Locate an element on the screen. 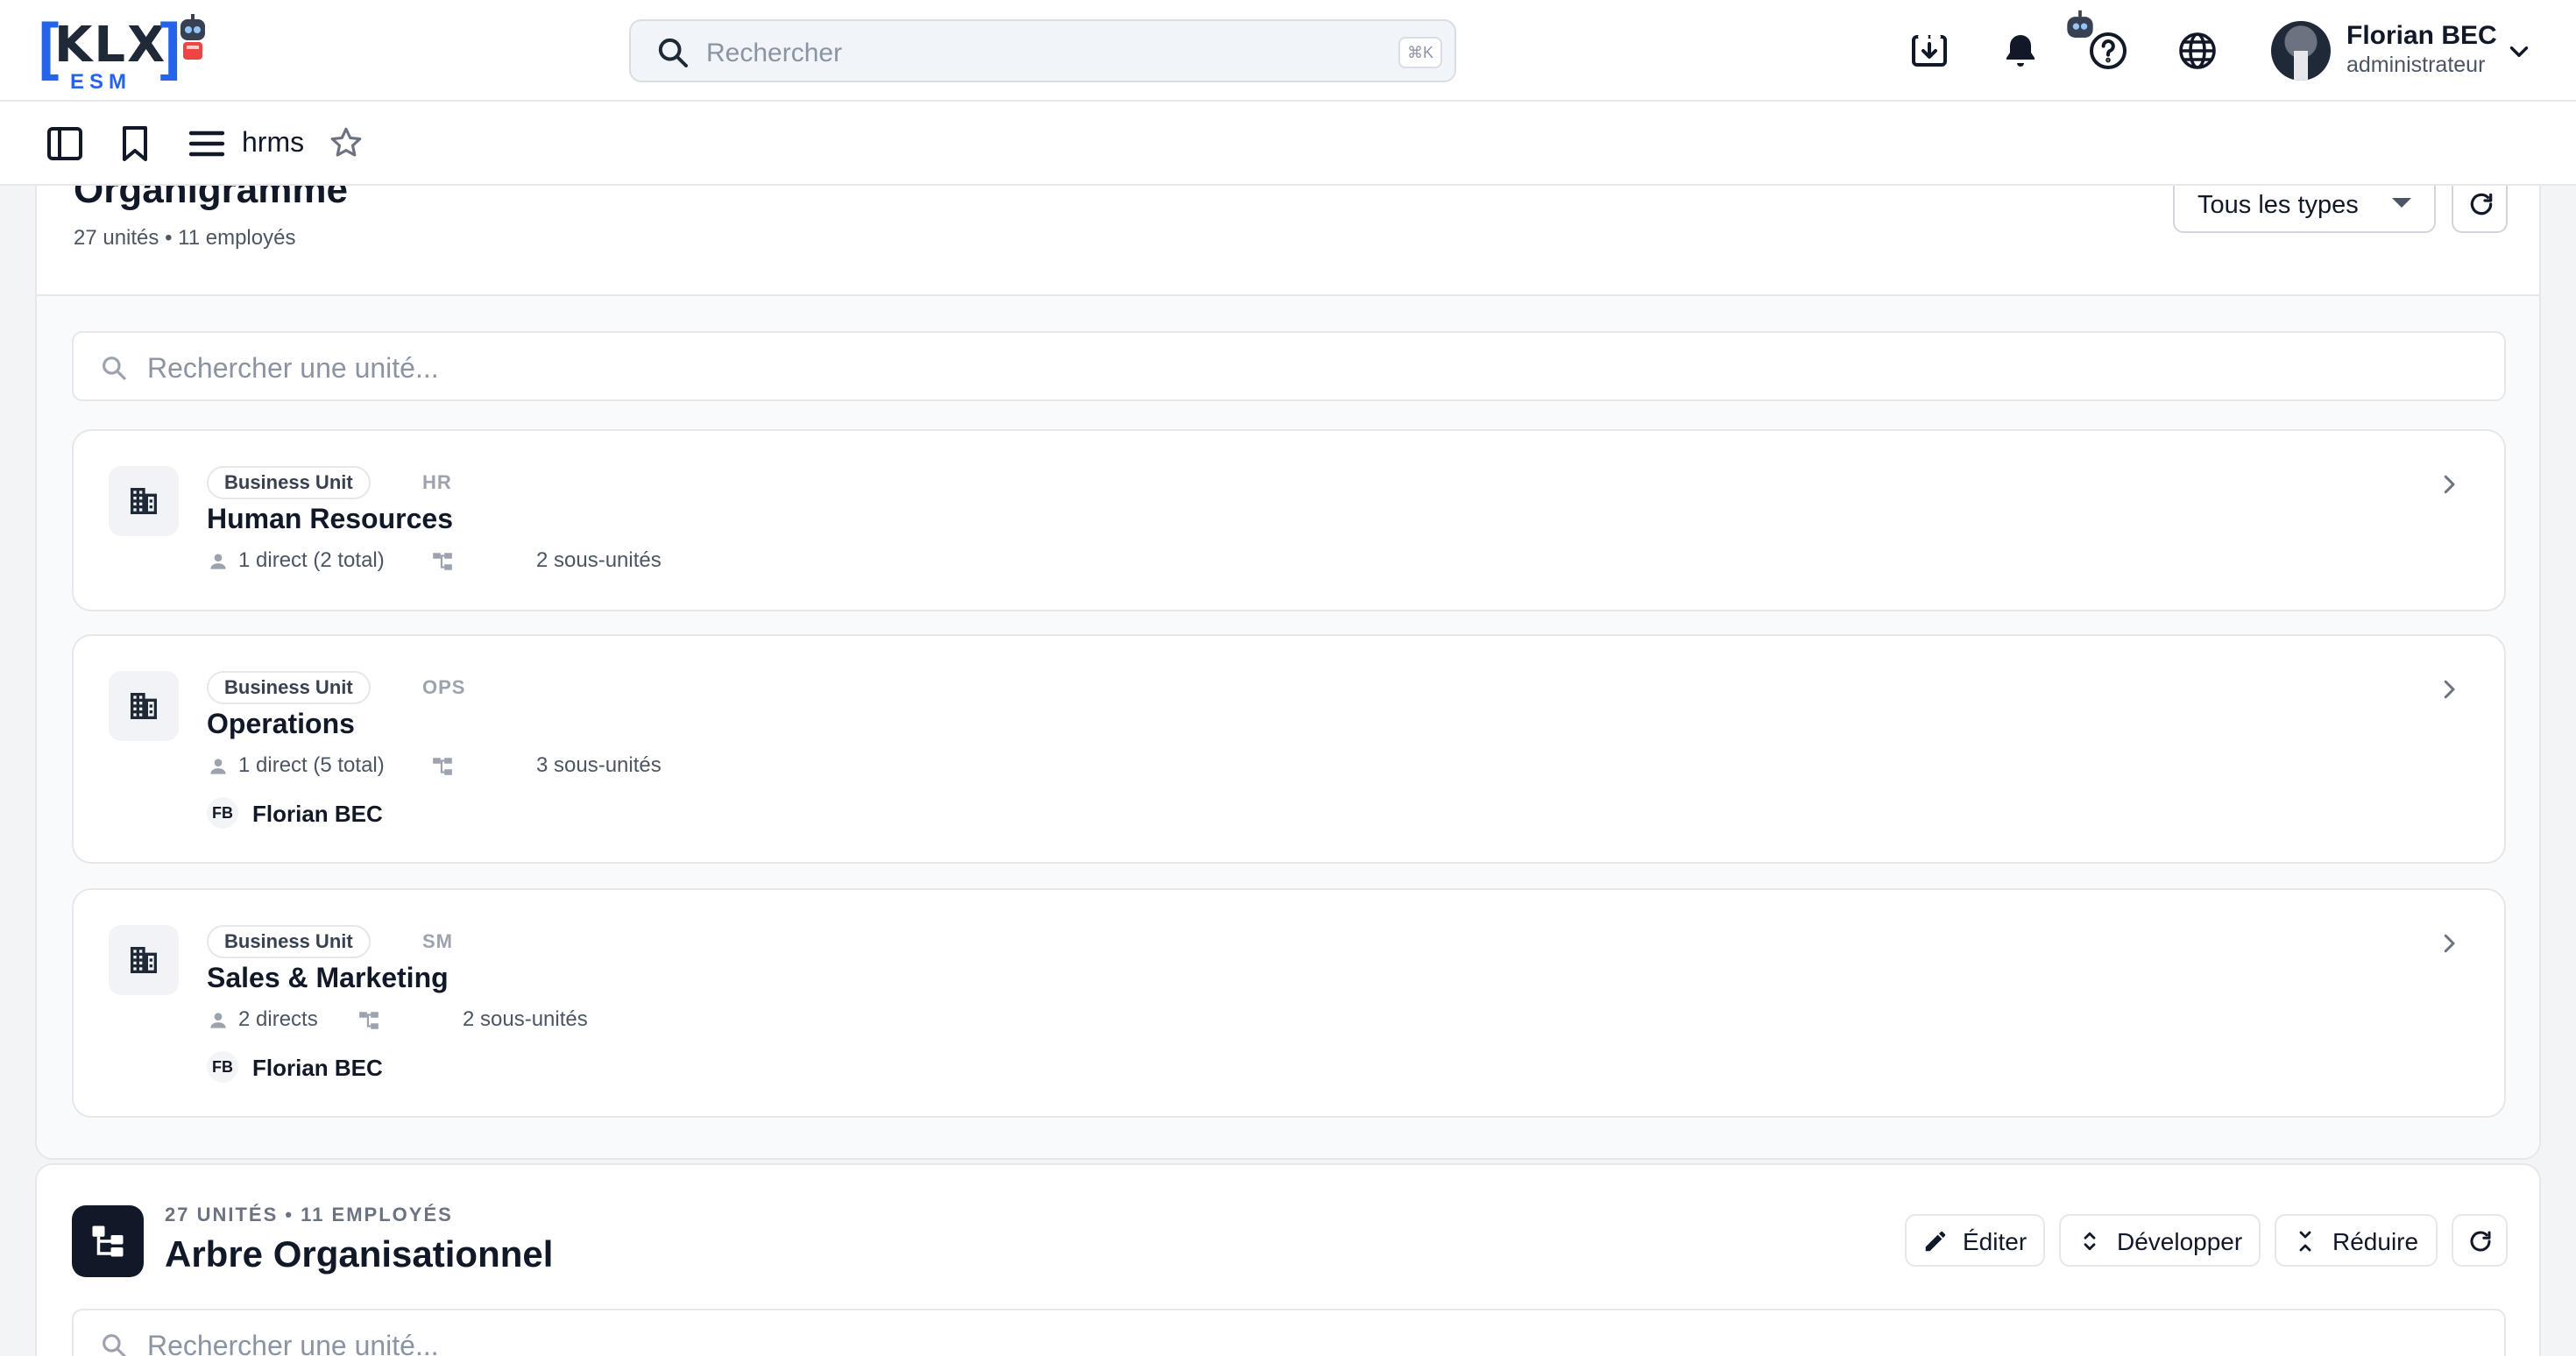 The image size is (2576, 1356). edit-button-label: Éditer is located at coordinates (1995, 1241).